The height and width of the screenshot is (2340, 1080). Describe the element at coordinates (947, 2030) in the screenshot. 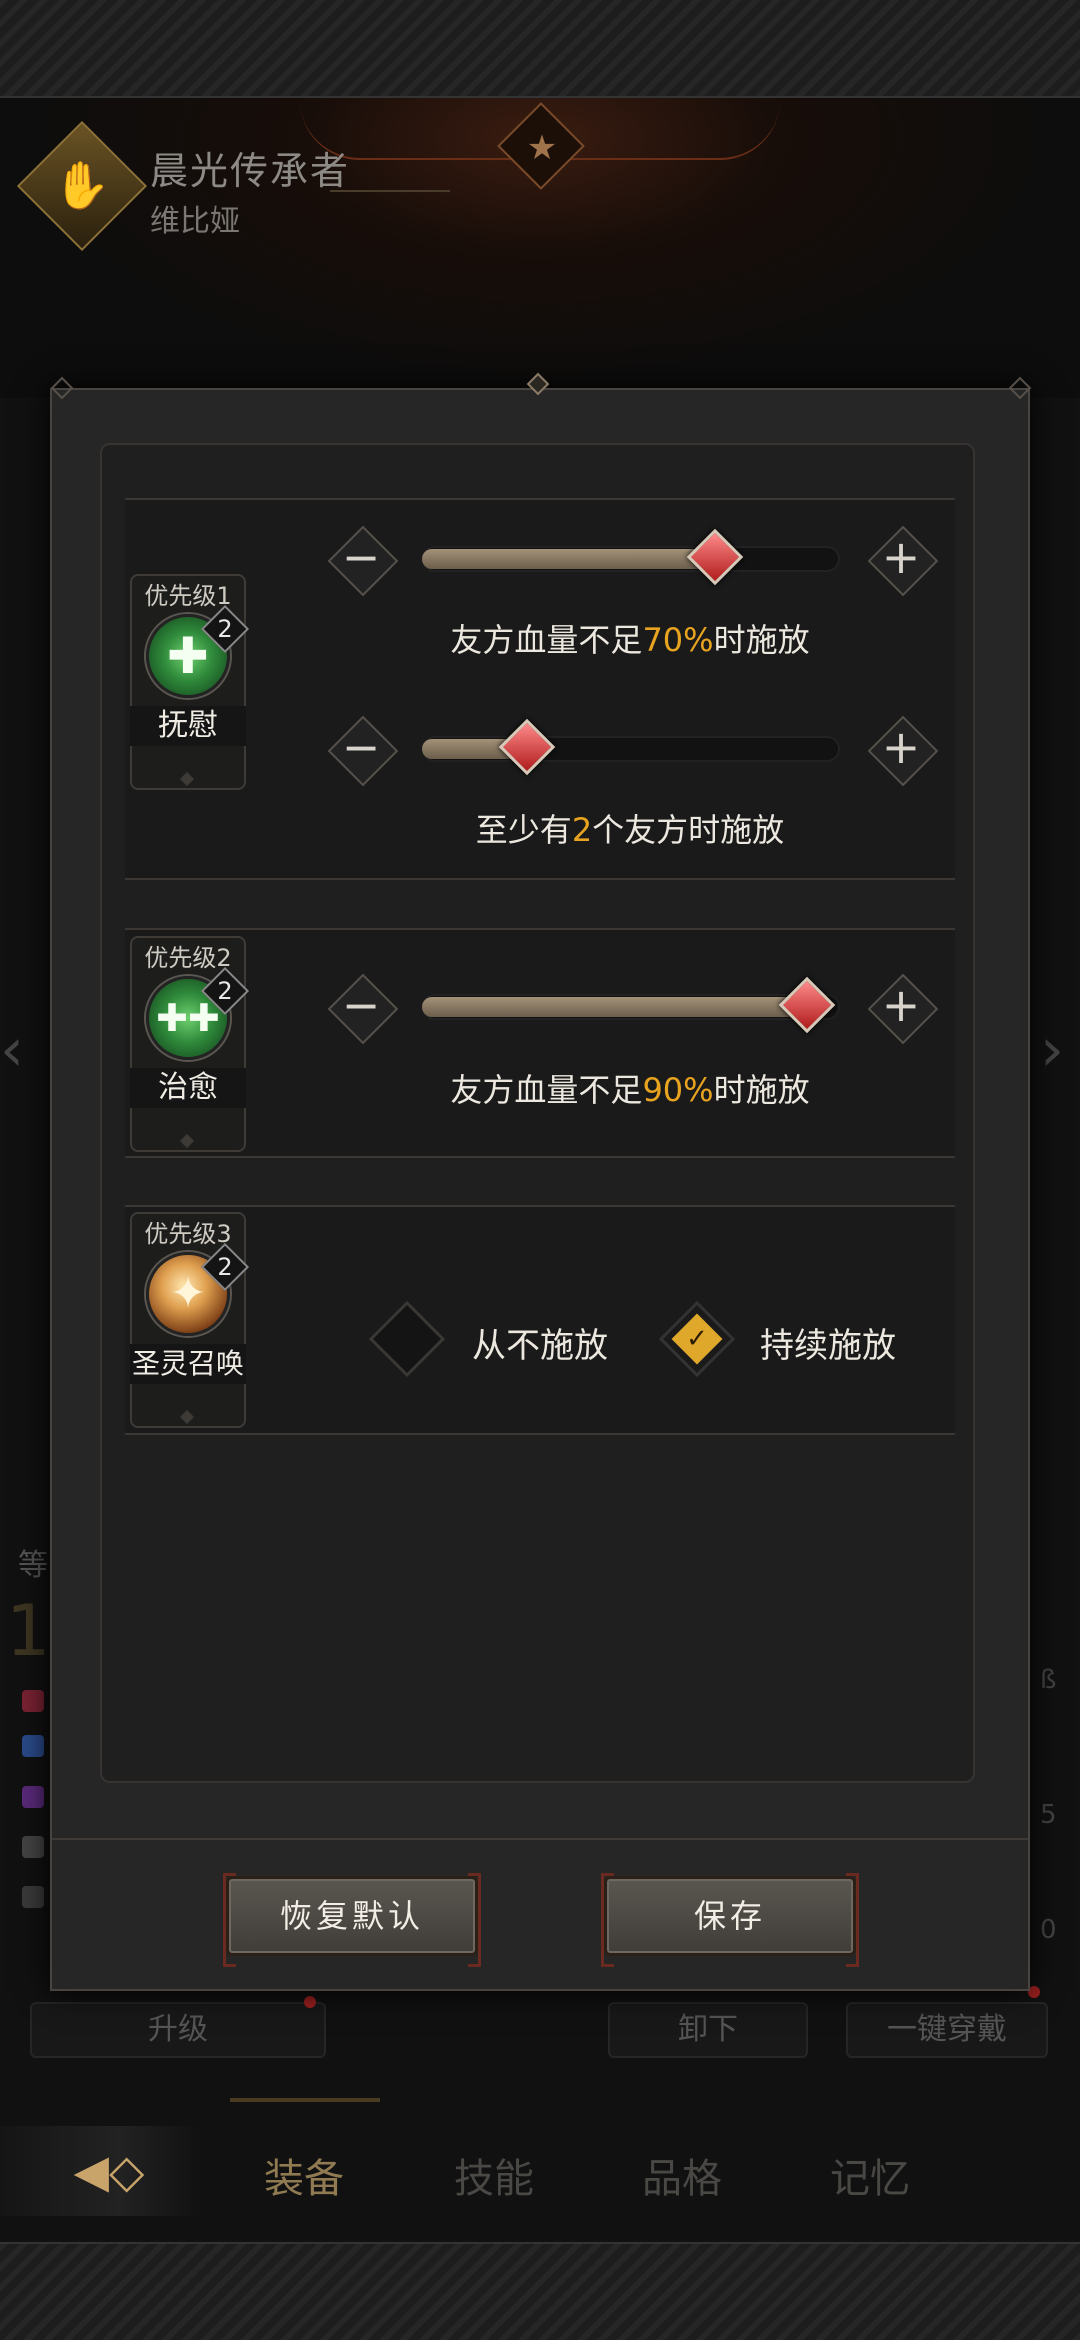

I see `equip-all-button: 一键穿戴` at that location.